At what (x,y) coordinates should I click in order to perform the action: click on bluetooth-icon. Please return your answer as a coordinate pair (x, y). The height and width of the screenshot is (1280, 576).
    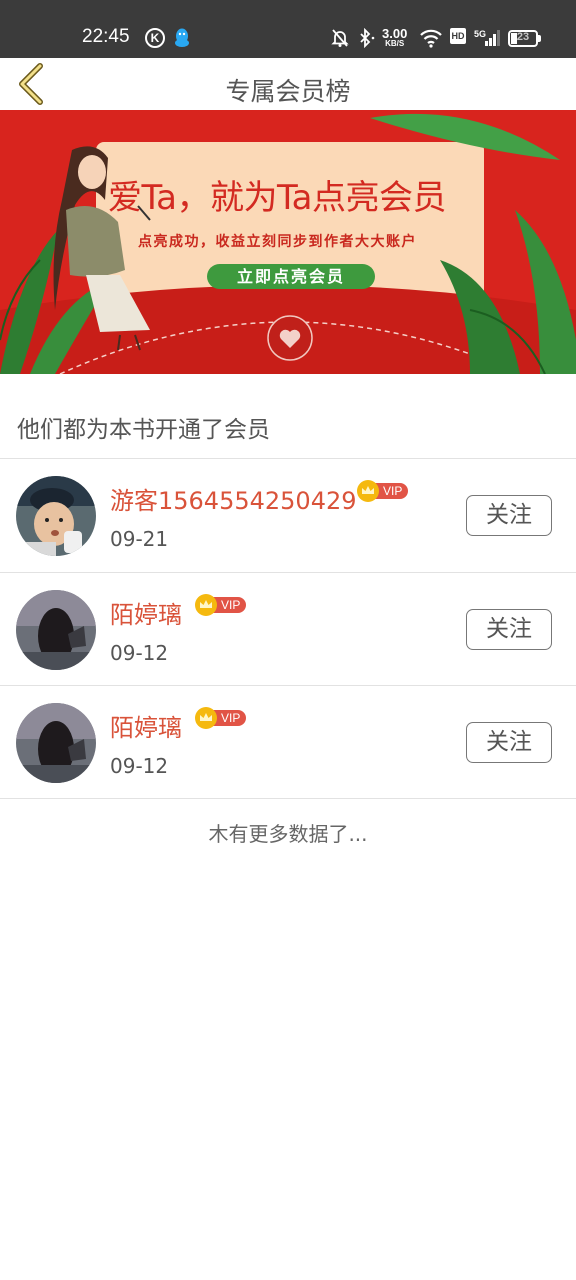
    Looking at the image, I should click on (367, 39).